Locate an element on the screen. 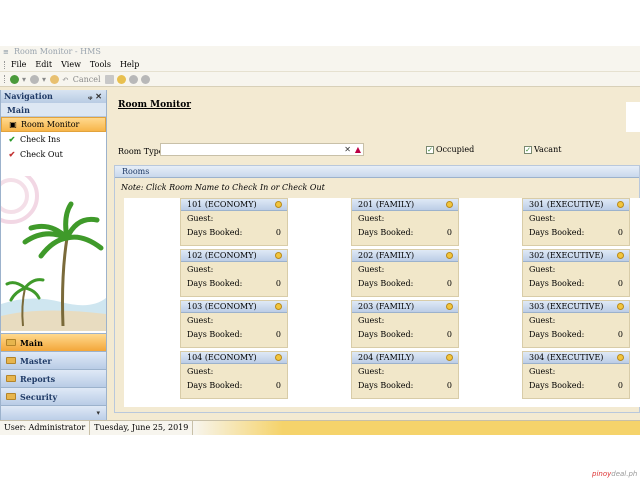 The width and height of the screenshot is (640, 480). refresh-icon is located at coordinates (55, 79).